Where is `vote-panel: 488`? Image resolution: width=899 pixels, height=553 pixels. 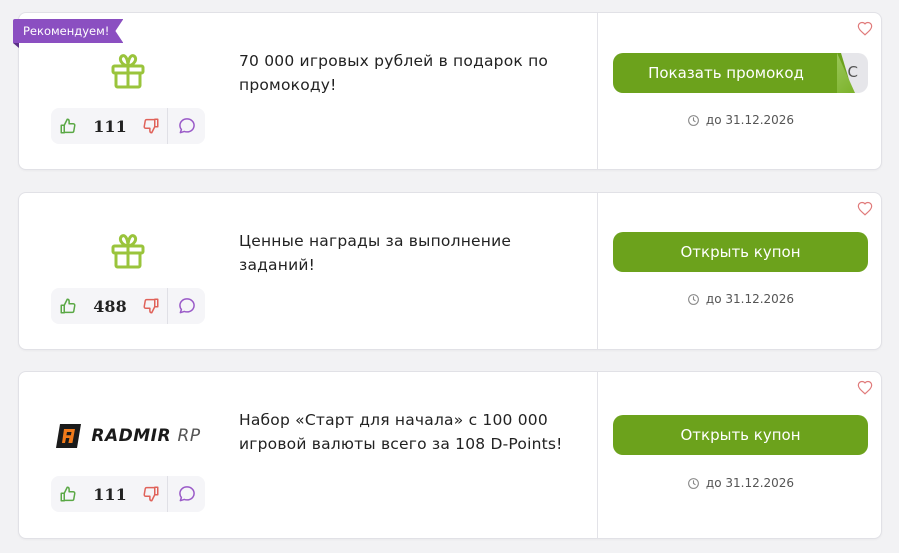 vote-panel: 488 is located at coordinates (128, 306).